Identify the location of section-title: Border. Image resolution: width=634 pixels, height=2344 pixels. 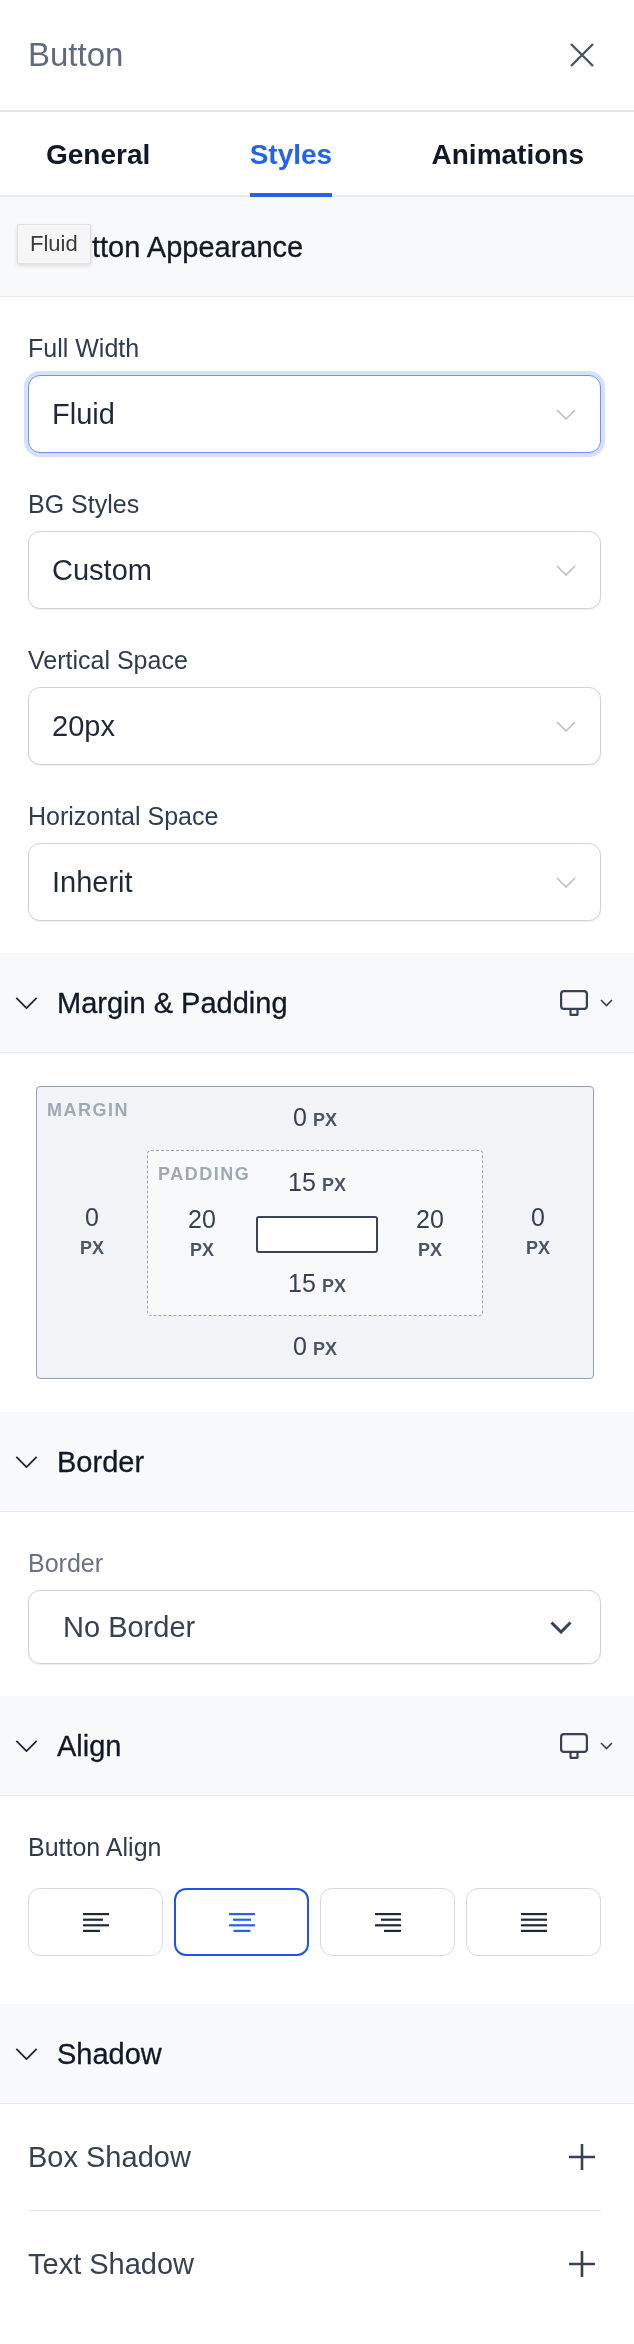
(101, 1462).